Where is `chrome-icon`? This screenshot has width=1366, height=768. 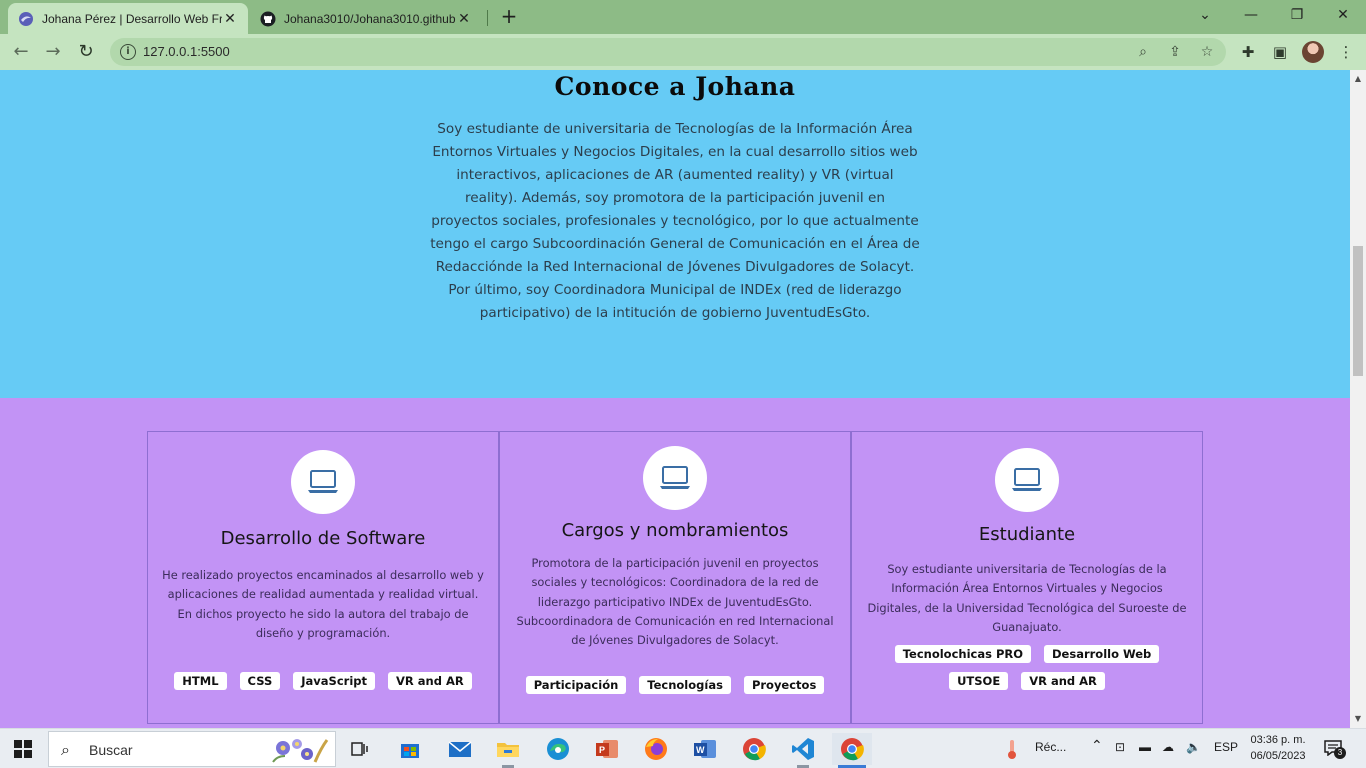 chrome-icon is located at coordinates (852, 749).